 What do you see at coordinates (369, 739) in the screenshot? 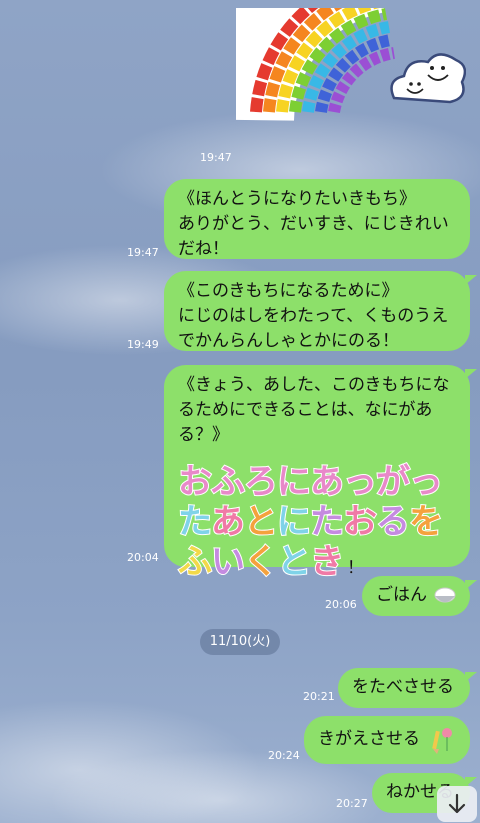
I see `message-text: きがえさせる` at bounding box center [369, 739].